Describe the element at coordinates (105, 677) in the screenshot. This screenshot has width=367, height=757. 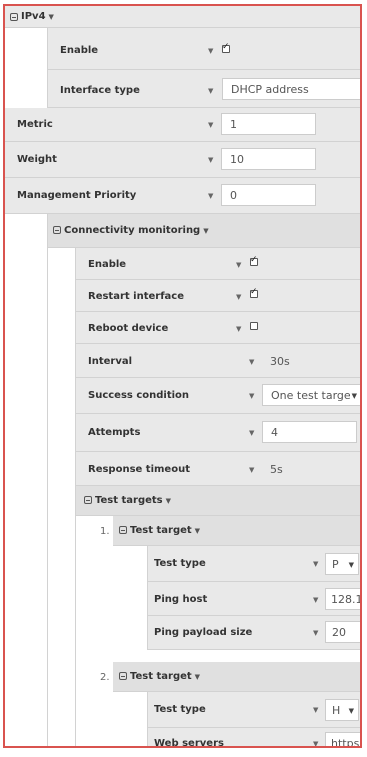
I see `target-2-number: 2.` at that location.